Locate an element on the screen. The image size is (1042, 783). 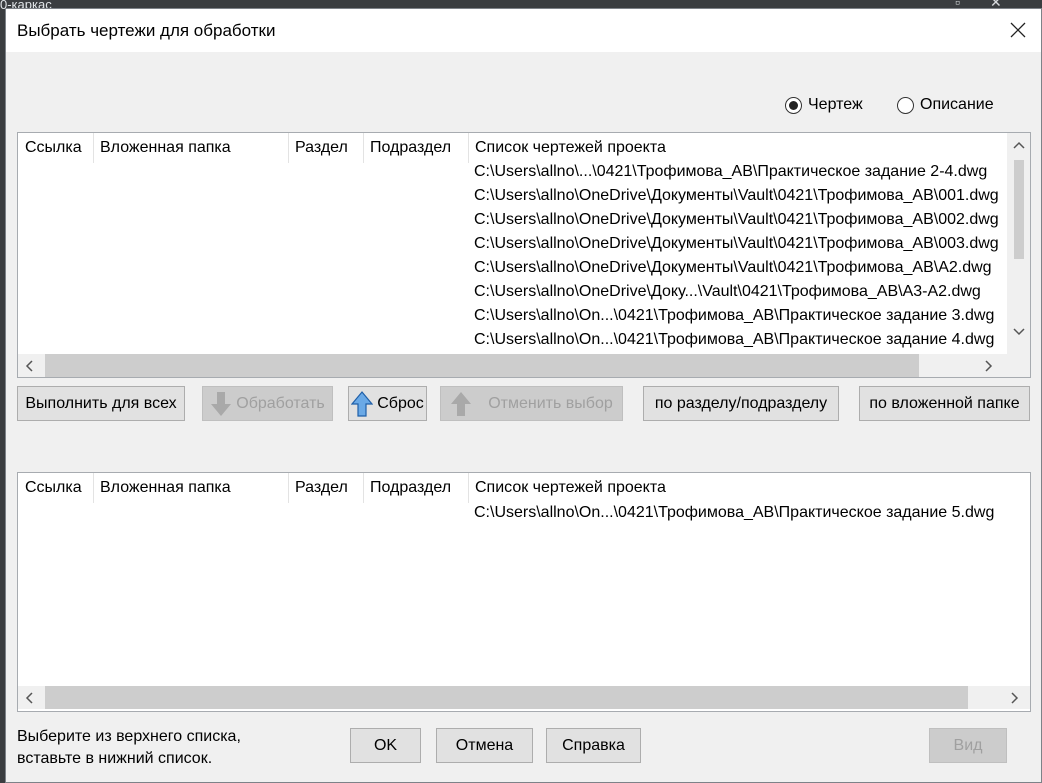
run-for-all-label: Выполнить для всех is located at coordinates (101, 403).